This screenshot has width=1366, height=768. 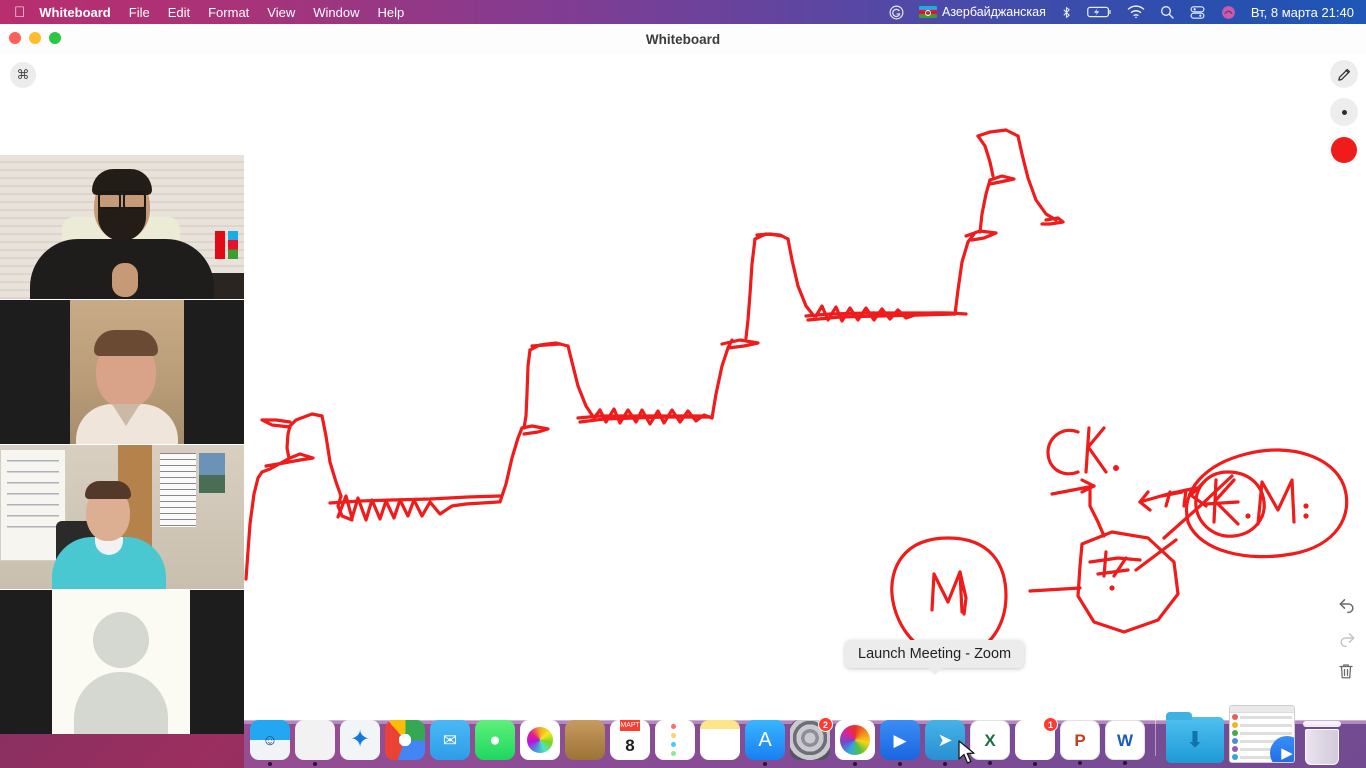 I want to click on excel-icon: X, so click(x=990, y=740).